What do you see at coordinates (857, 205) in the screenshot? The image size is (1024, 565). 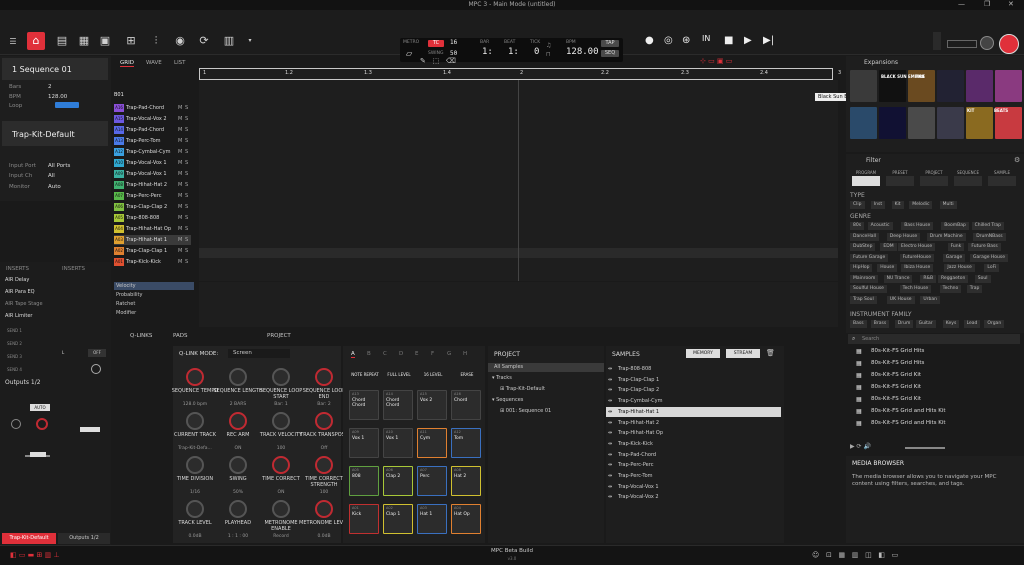 I see `filter-tag: Clip` at bounding box center [857, 205].